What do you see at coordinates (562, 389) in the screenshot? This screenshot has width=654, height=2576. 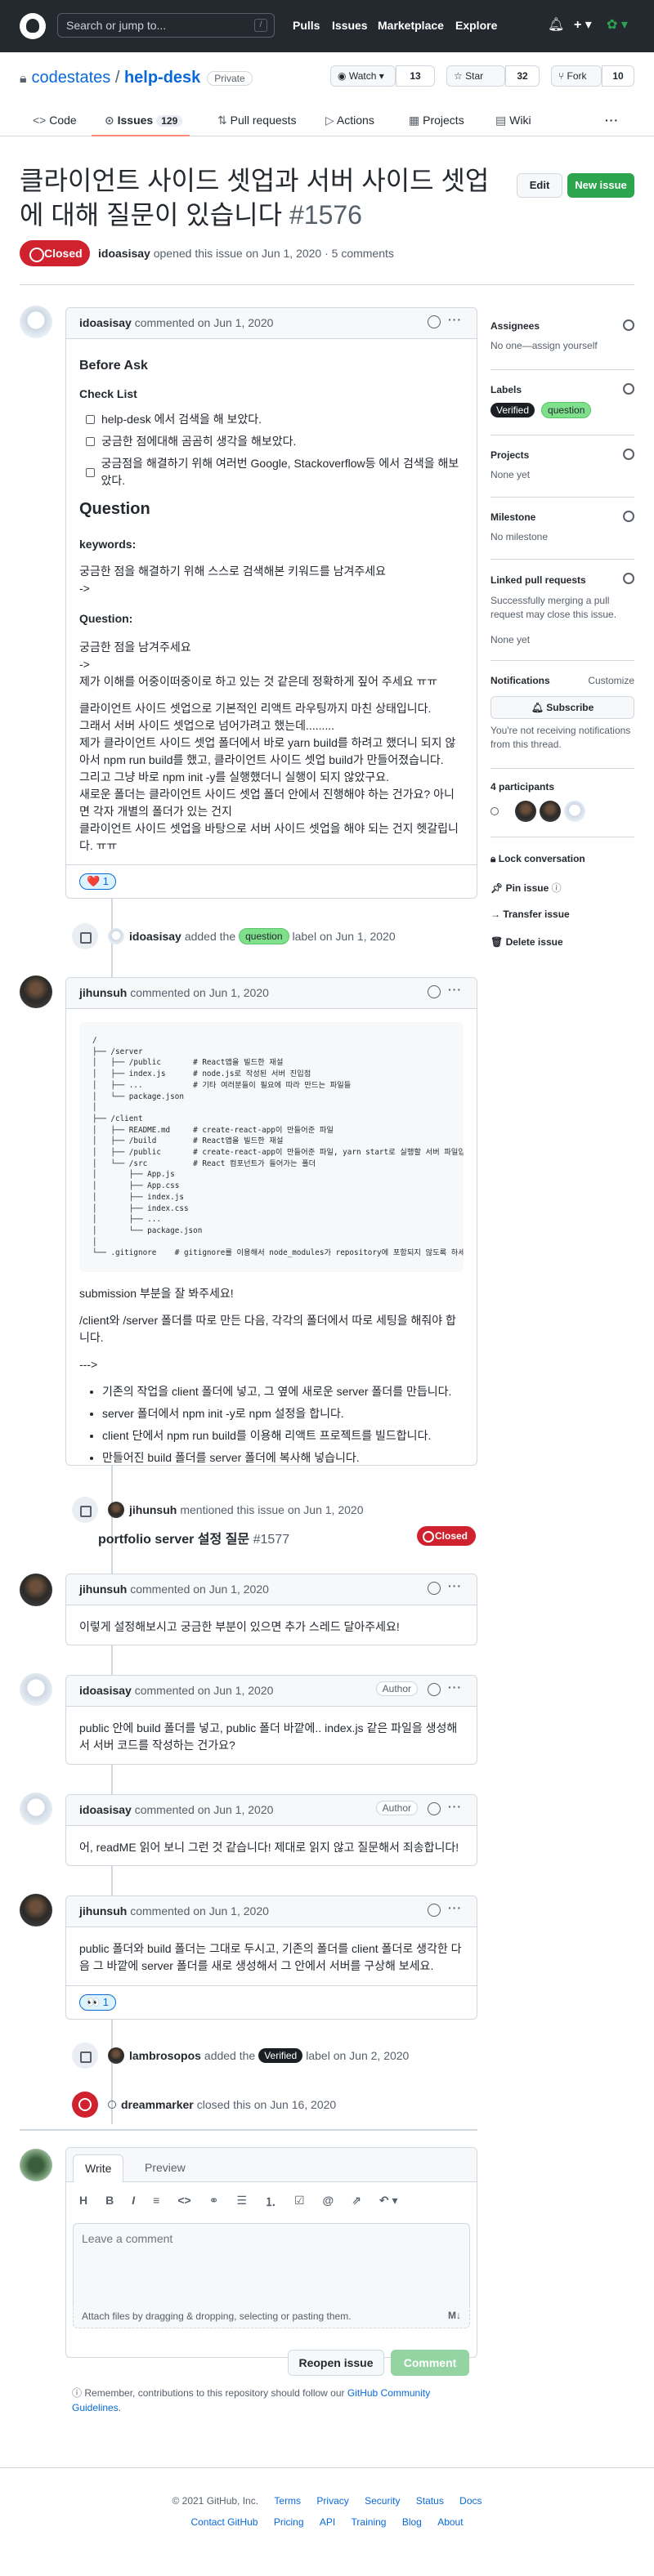 I see `sidebar-heading: Labels` at bounding box center [562, 389].